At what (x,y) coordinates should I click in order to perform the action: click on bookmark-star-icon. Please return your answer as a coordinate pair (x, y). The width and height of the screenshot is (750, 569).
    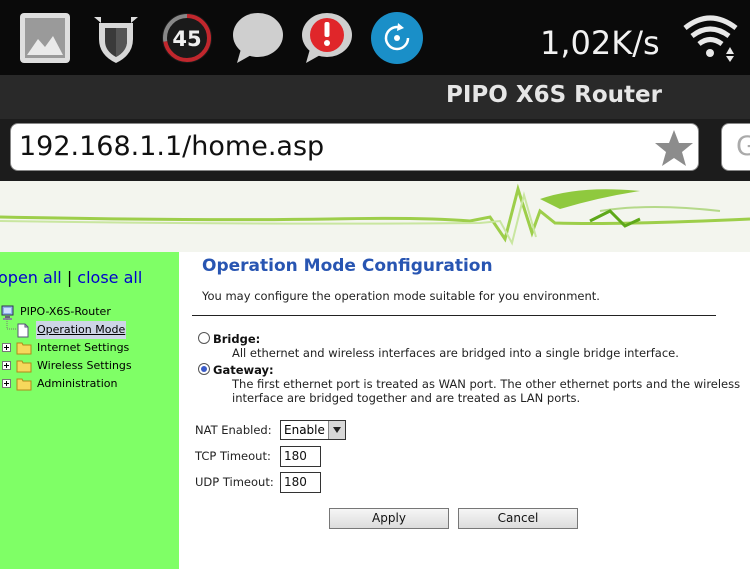
    Looking at the image, I should click on (674, 148).